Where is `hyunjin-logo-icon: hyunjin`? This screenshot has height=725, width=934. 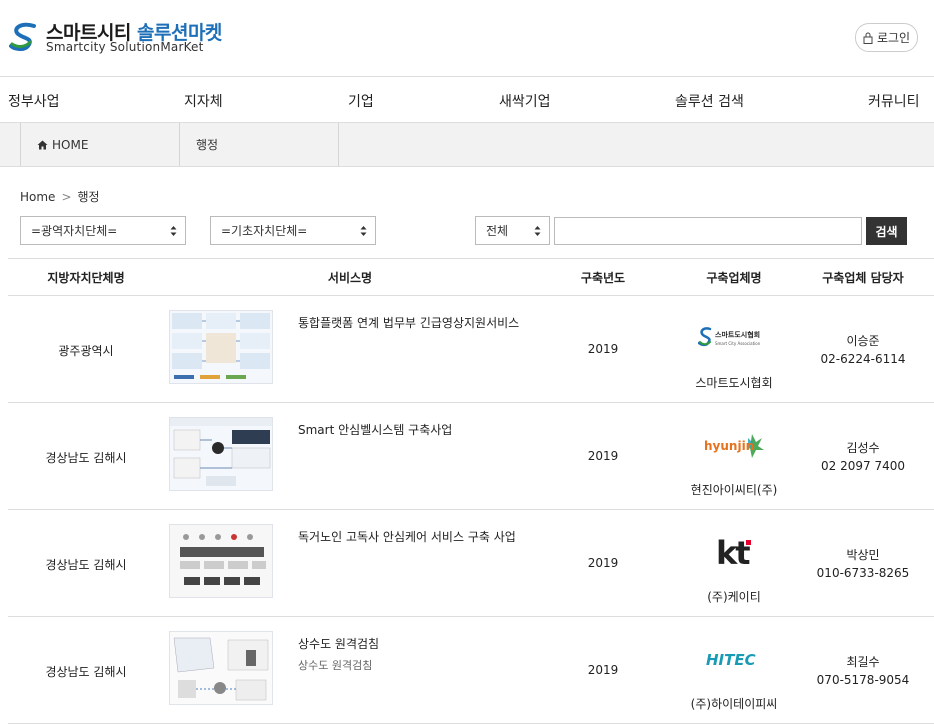 hyunjin-logo-icon: hyunjin is located at coordinates (734, 446).